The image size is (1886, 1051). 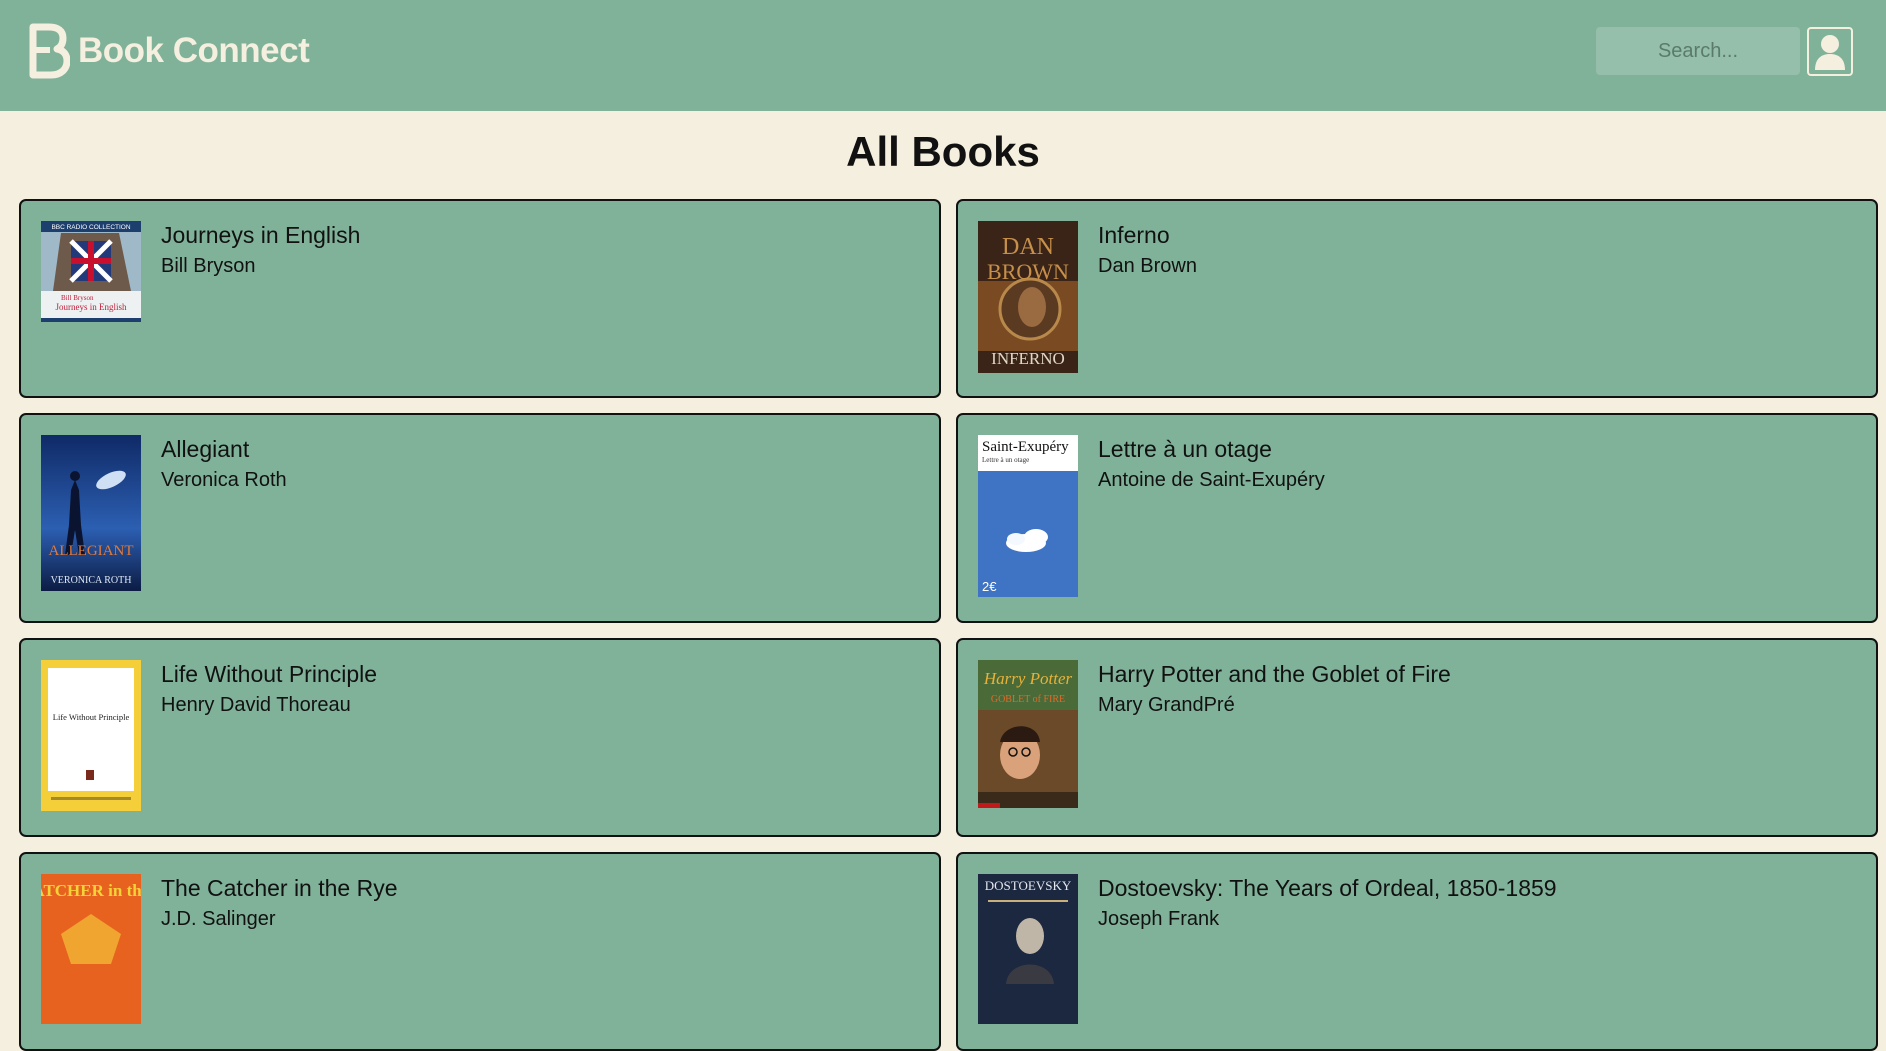 I want to click on cover-text: VERONICA ROTH, so click(x=91, y=580).